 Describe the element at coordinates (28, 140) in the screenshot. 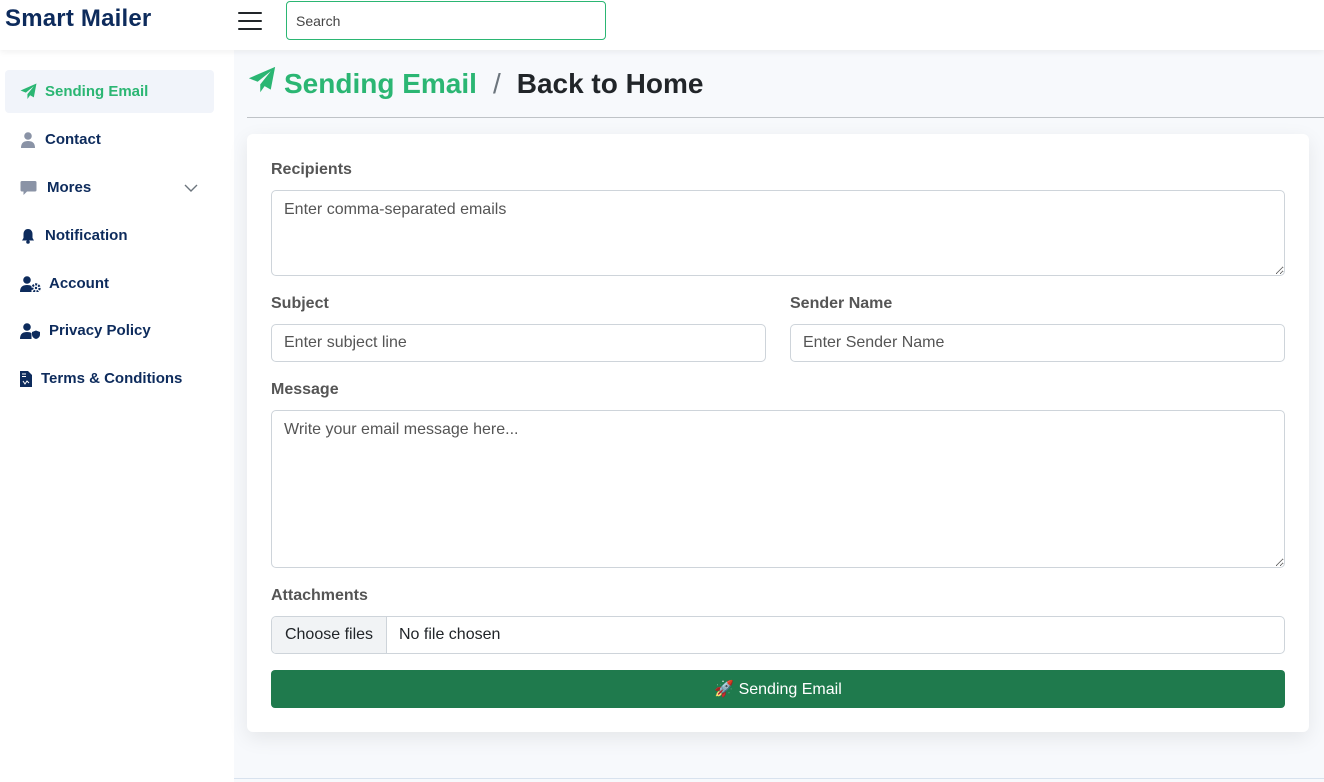

I see `user-icon` at that location.